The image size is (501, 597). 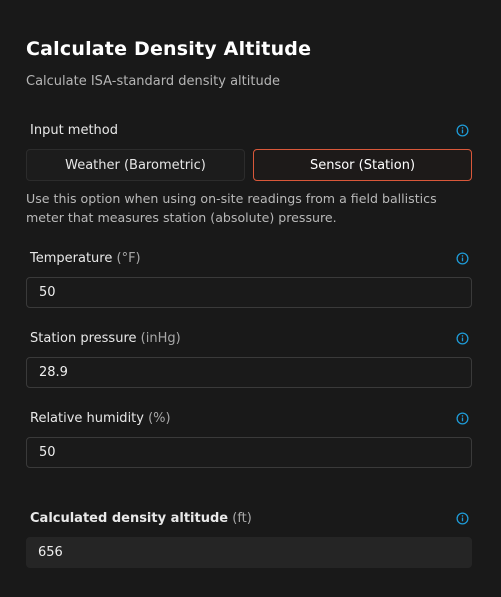 I want to click on input-method-toggle: Weather (Barometric) Sensor (Station), so click(x=249, y=165).